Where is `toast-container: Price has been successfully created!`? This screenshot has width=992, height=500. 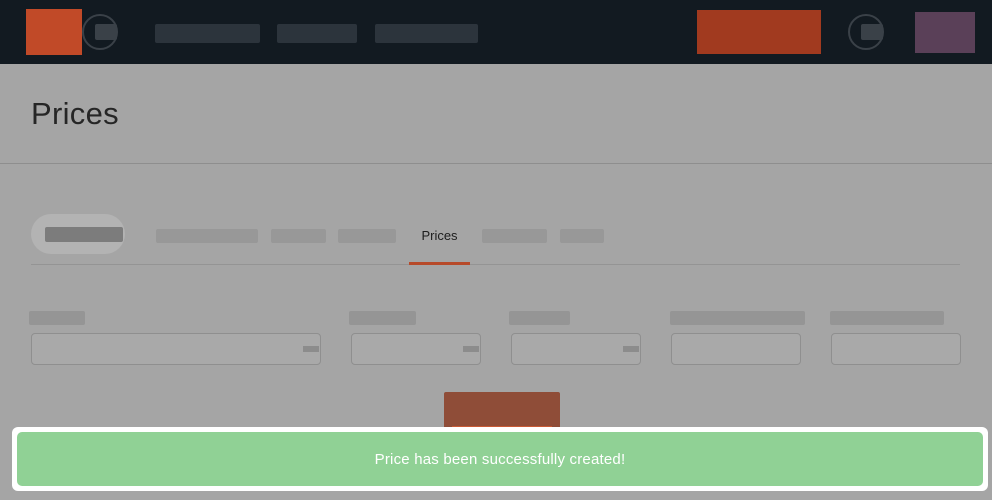
toast-container: Price has been successfully created! is located at coordinates (500, 459).